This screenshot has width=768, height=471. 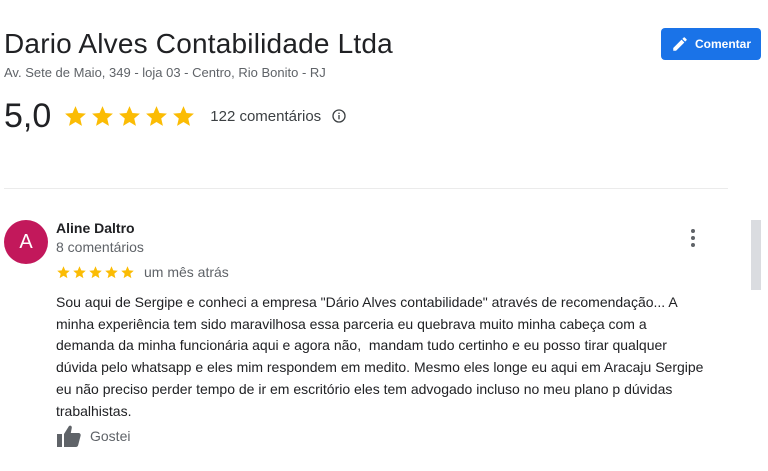 What do you see at coordinates (693, 238) in the screenshot?
I see `more-options-button` at bounding box center [693, 238].